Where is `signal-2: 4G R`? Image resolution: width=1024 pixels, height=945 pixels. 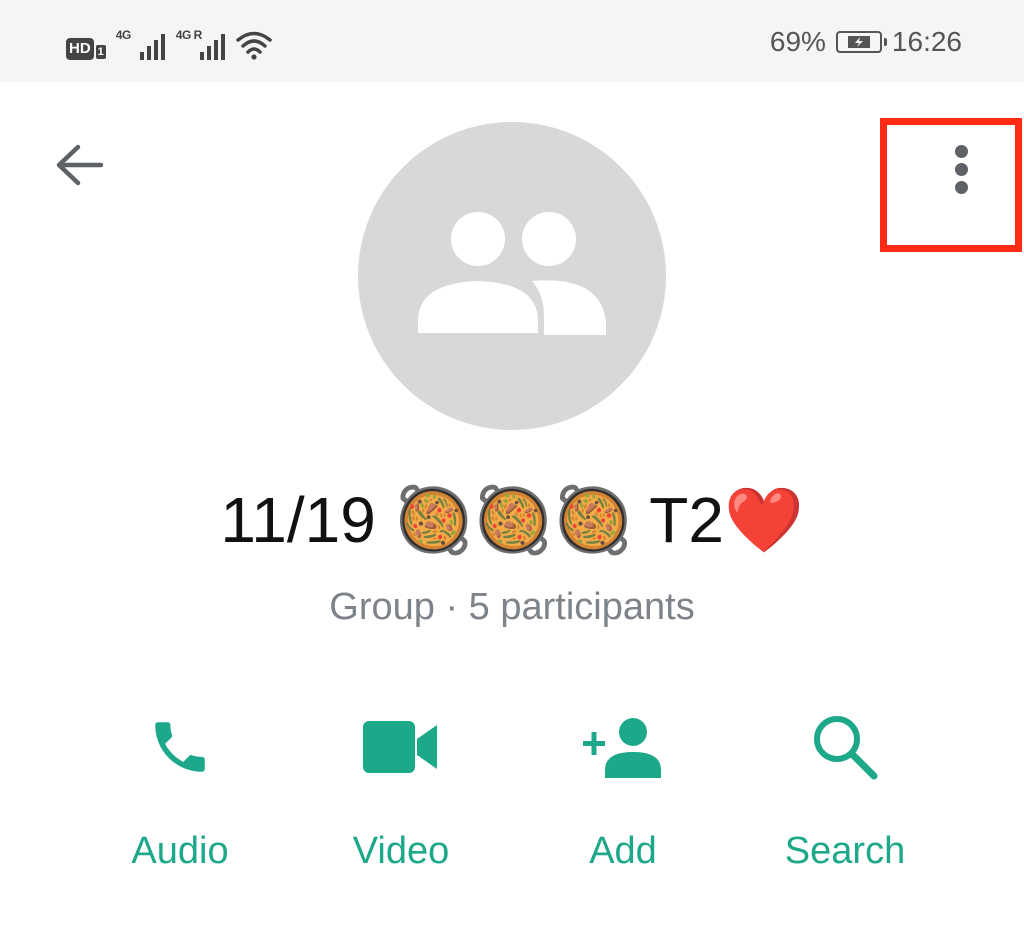 signal-2: 4G R is located at coordinates (201, 44).